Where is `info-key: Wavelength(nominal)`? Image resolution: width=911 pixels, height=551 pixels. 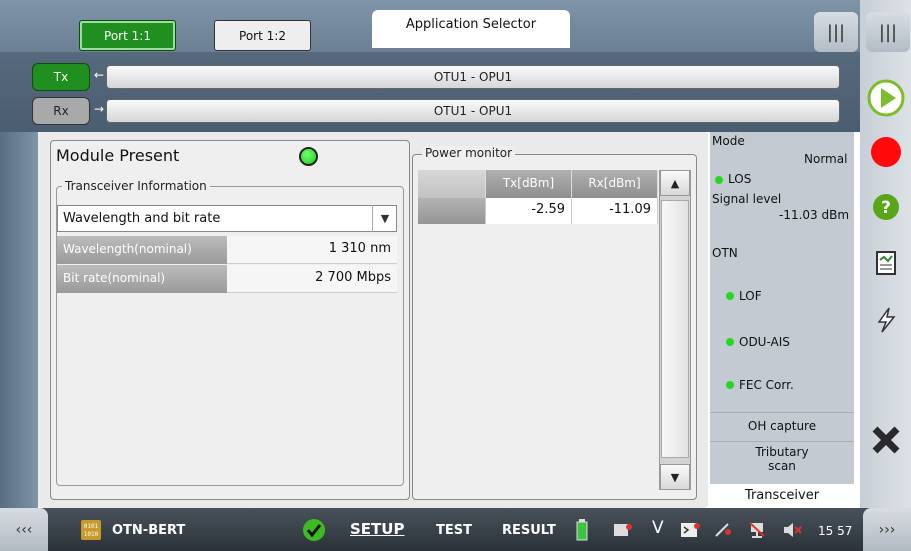
info-key: Wavelength(nominal) is located at coordinates (142, 250).